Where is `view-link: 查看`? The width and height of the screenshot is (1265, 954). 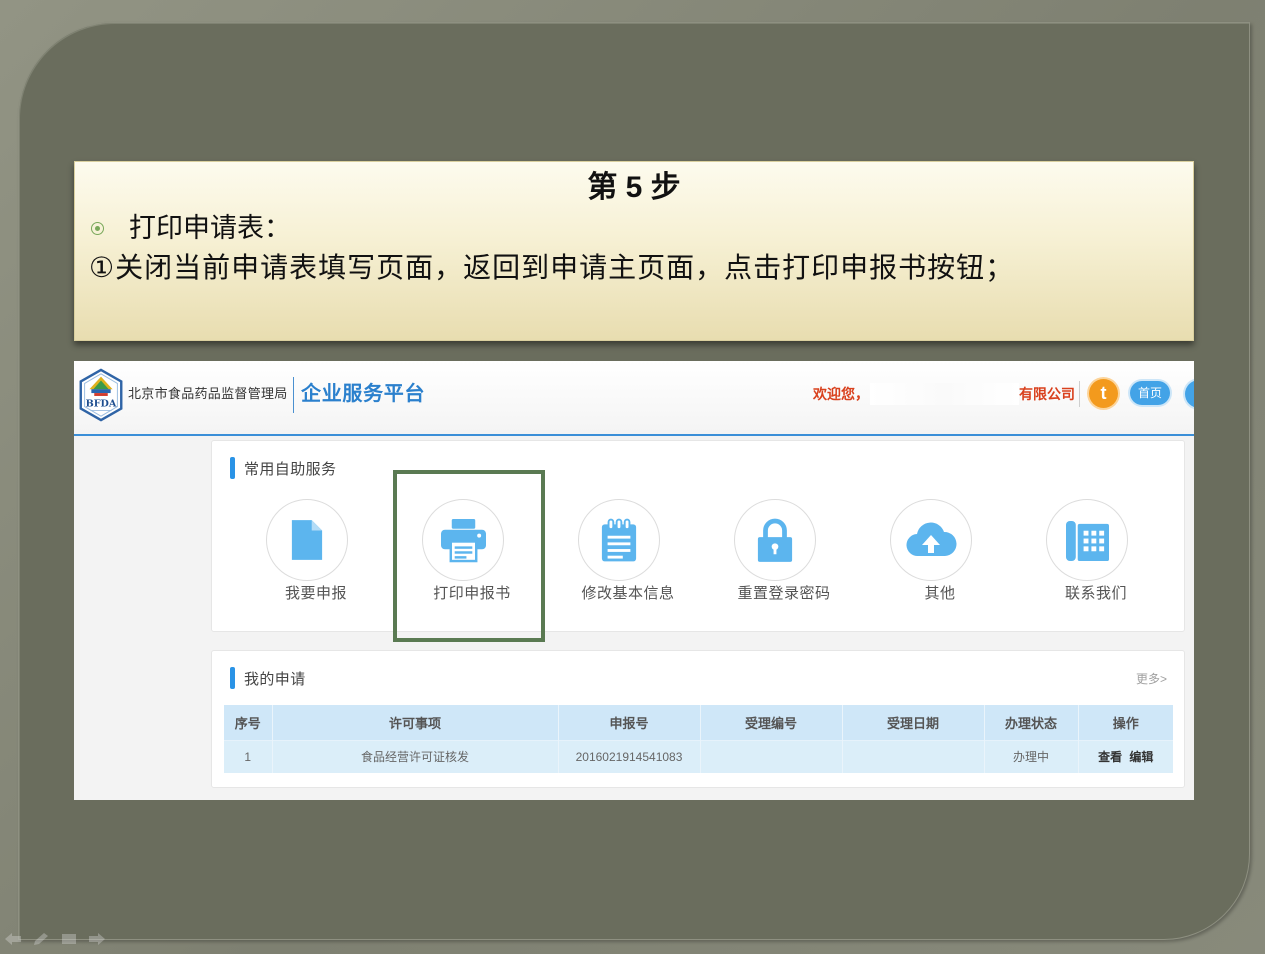 view-link: 查看 is located at coordinates (1110, 757).